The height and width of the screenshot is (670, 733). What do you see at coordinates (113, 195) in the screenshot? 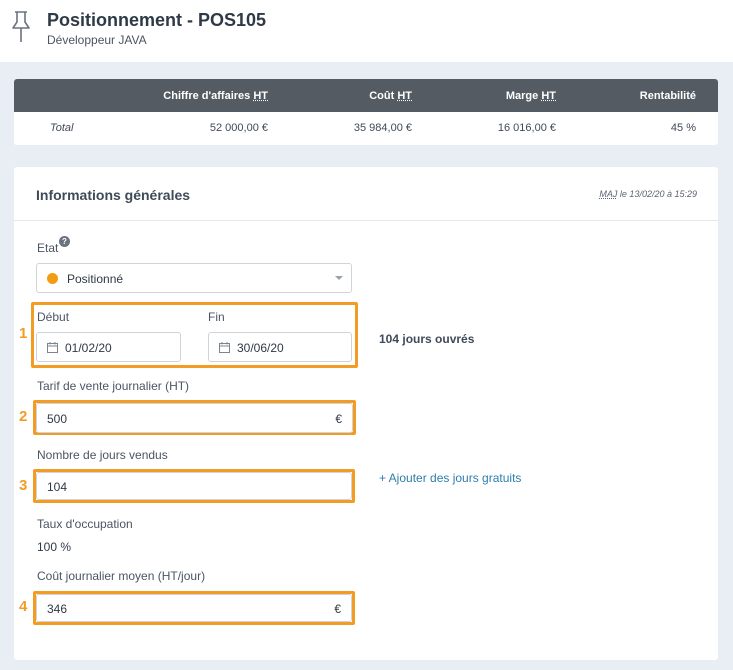
I see `card-title: Informations générales` at bounding box center [113, 195].